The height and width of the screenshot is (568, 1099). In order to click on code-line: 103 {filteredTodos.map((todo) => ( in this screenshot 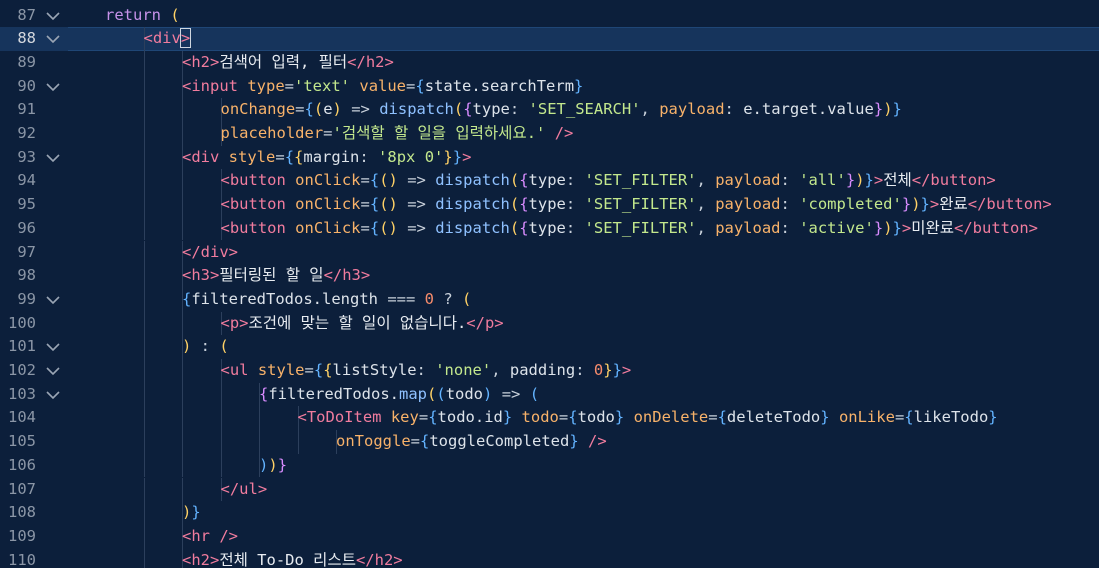, I will do `click(549, 394)`.